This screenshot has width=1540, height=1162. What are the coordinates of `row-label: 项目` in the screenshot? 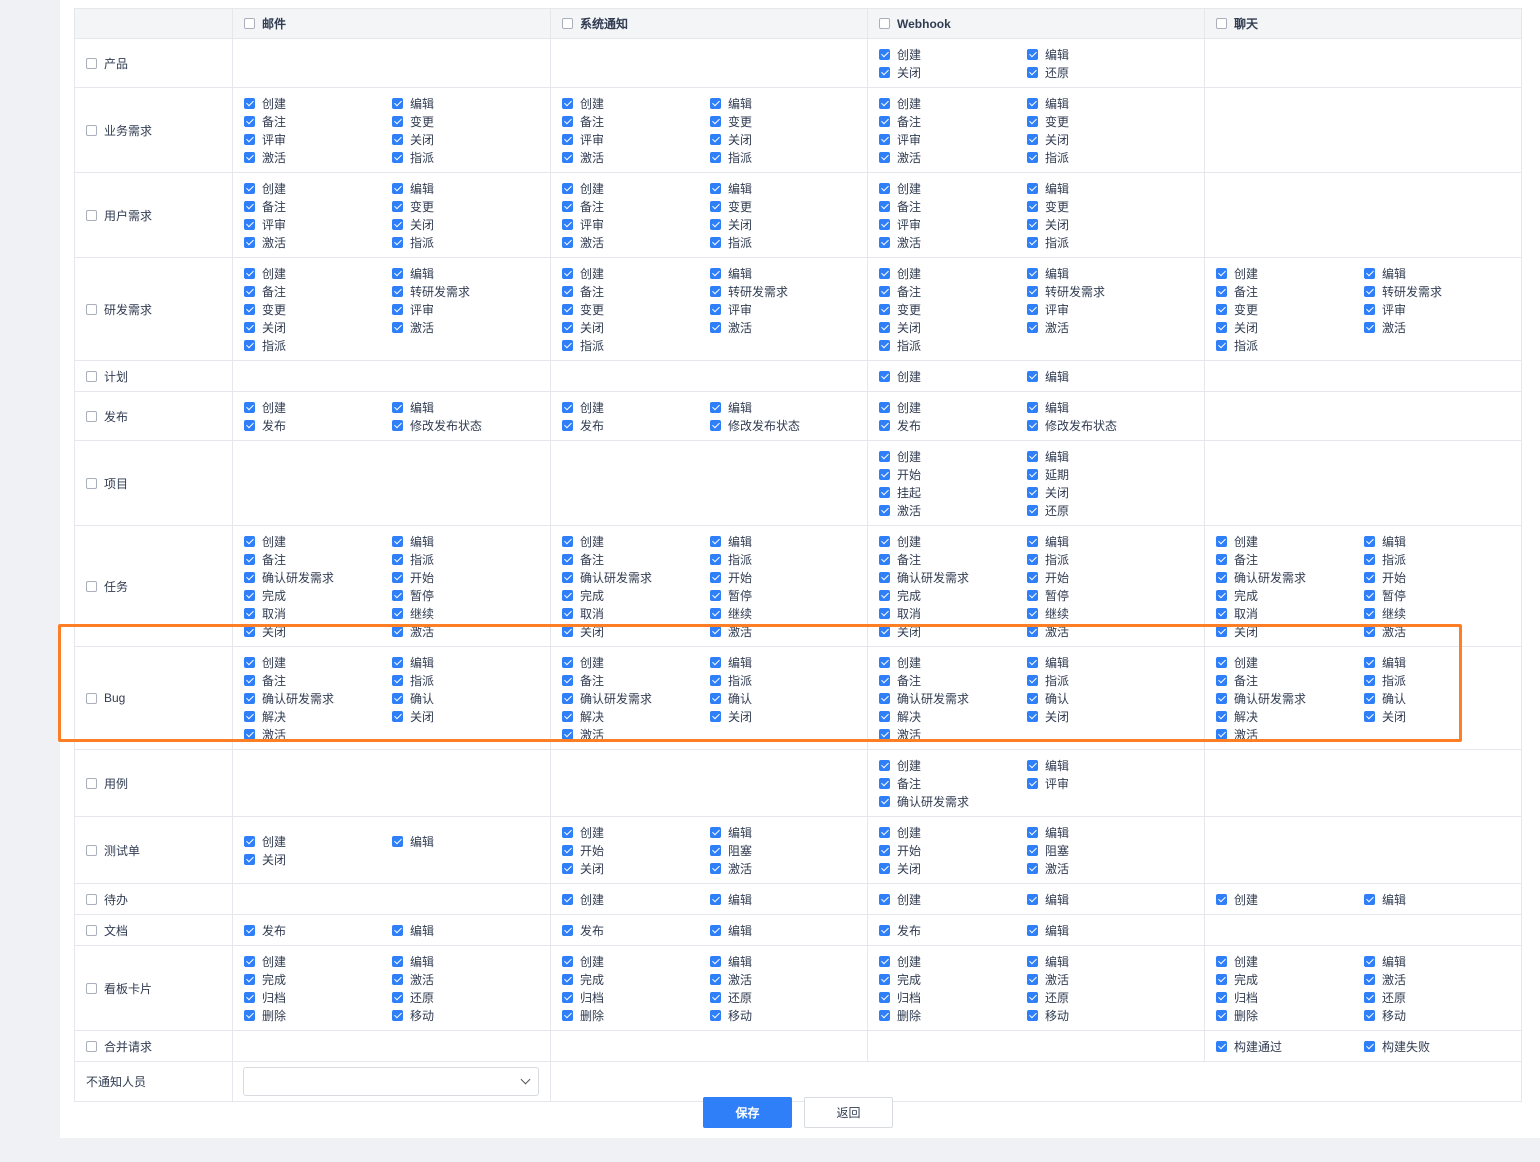 It's located at (153, 483).